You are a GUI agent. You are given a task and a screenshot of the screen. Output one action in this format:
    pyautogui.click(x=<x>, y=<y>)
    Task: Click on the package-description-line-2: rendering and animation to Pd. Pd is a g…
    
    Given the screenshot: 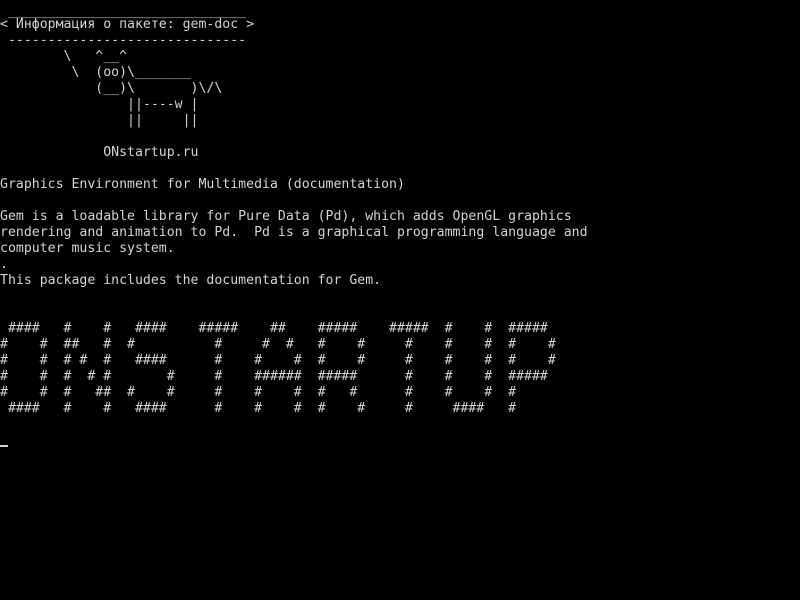 What is the action you would take?
    pyautogui.click(x=294, y=232)
    